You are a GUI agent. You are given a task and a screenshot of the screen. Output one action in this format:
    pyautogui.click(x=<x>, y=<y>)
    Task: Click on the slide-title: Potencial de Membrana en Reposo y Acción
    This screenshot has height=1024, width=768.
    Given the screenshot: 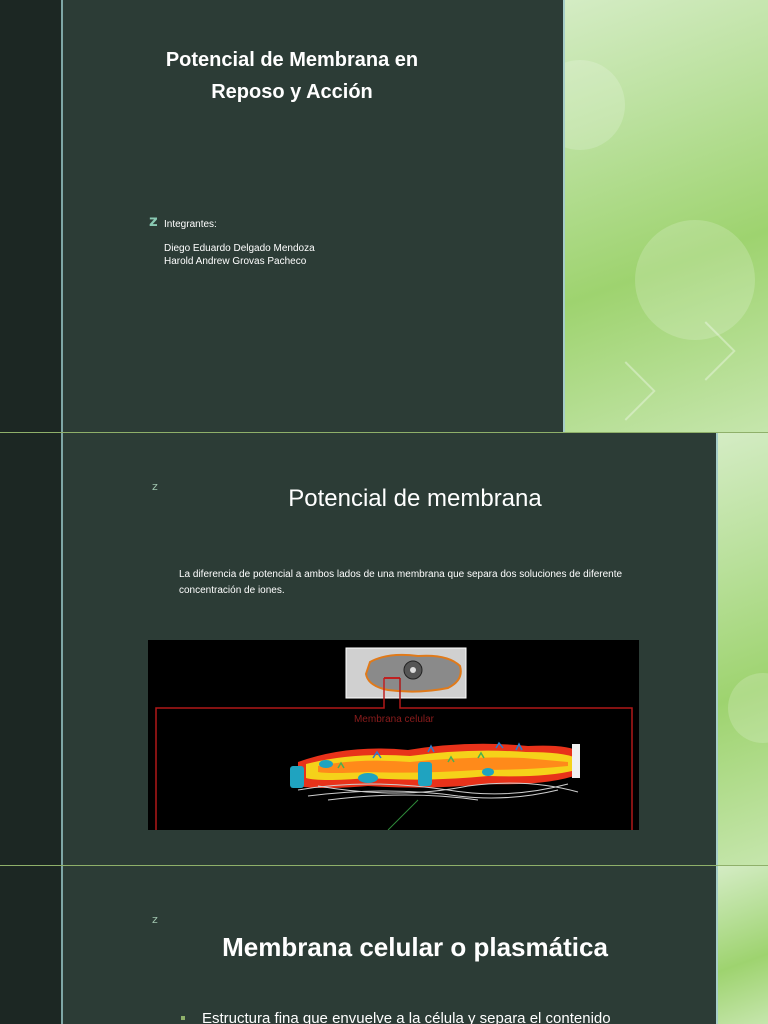 What is the action you would take?
    pyautogui.click(x=292, y=76)
    